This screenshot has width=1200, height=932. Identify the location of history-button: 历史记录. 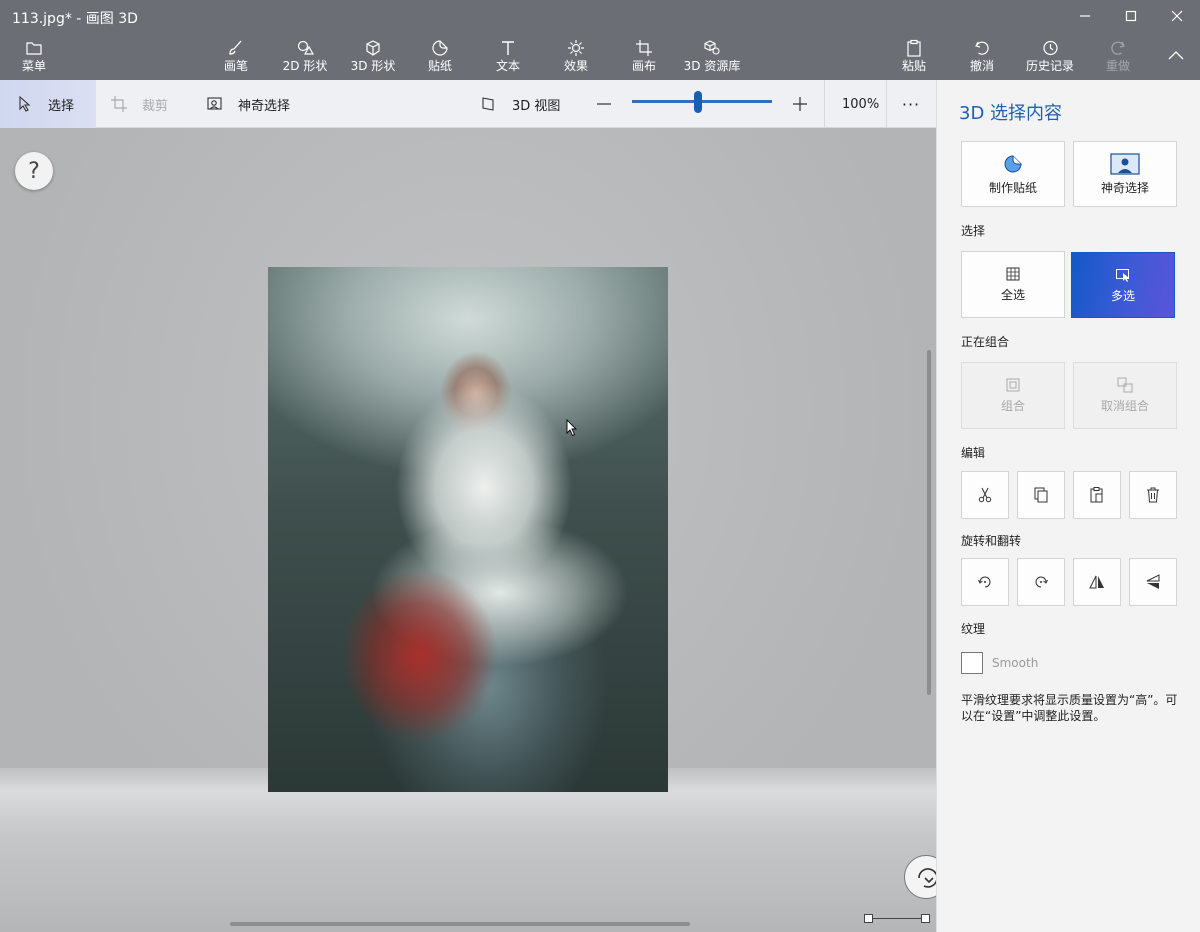
(1050, 58).